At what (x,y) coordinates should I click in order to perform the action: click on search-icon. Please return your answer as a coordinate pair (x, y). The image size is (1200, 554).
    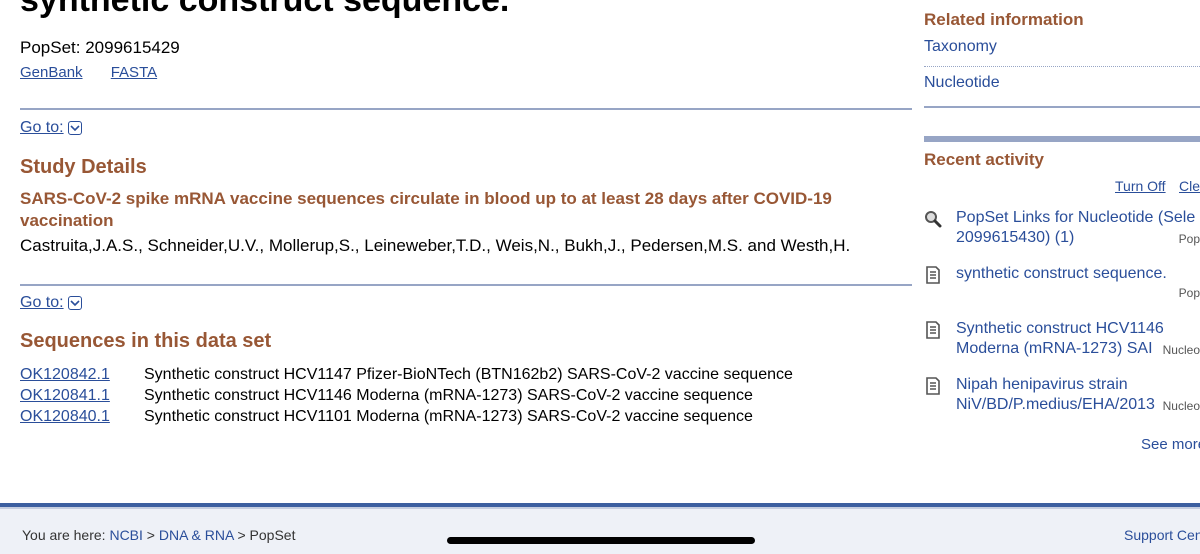
    Looking at the image, I should click on (933, 219).